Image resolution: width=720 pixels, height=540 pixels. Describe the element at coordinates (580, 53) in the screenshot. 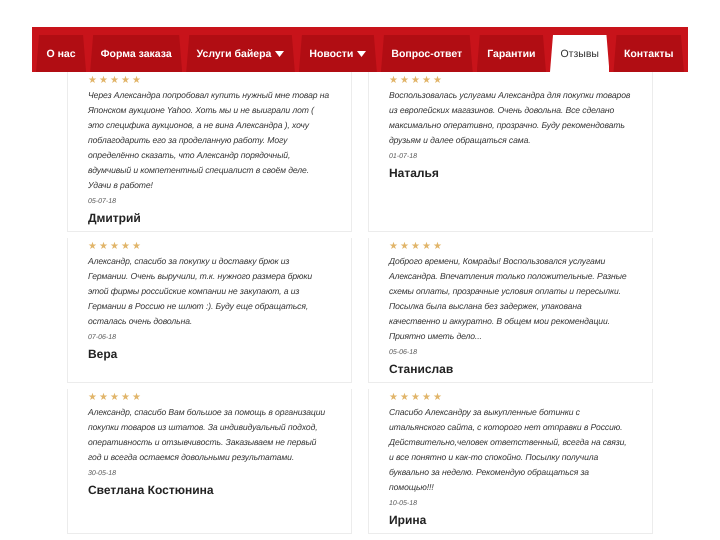

I see `nav-tab: Отзывы` at that location.